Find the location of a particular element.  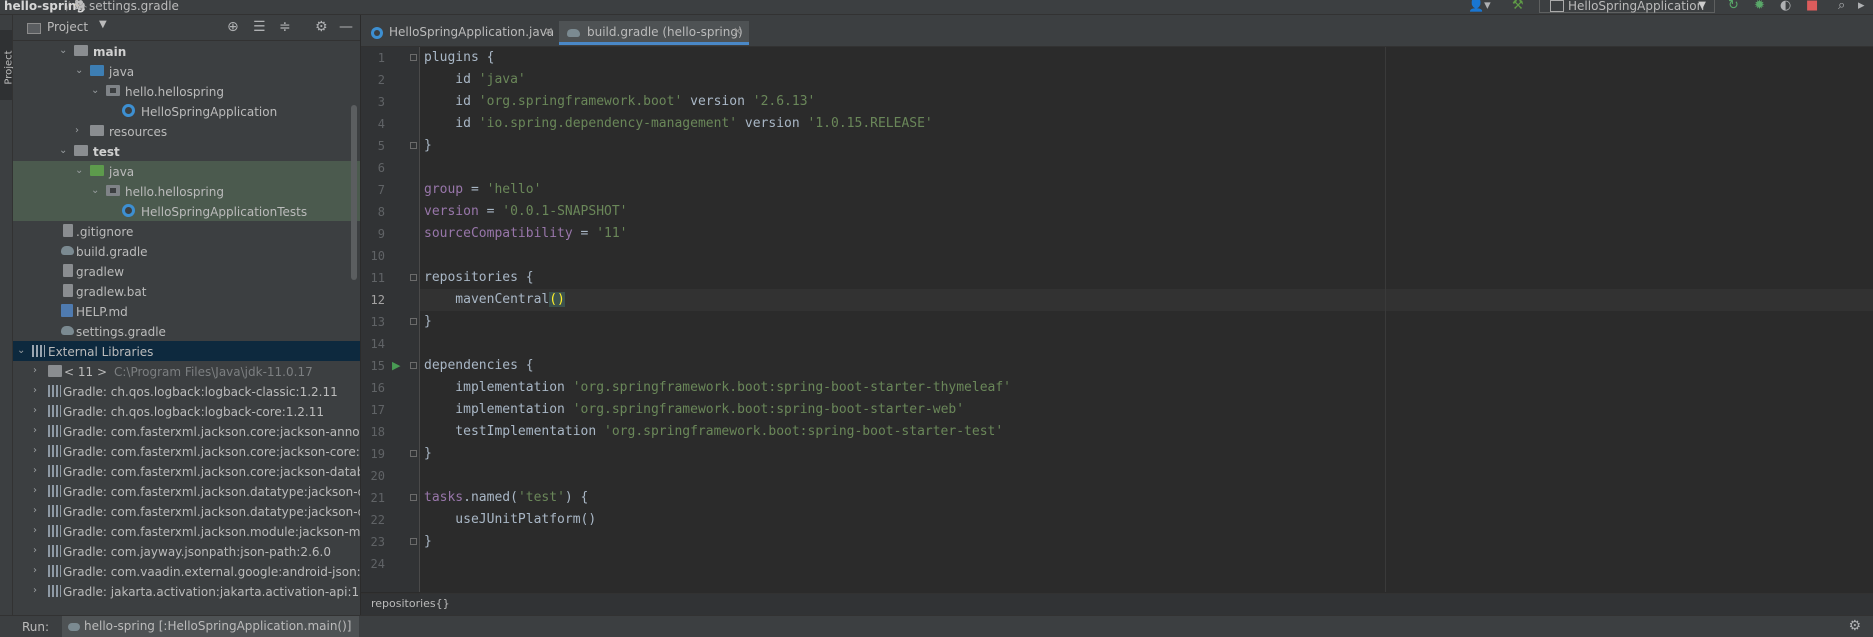

project-tool-tab: Project is located at coordinates (7, 65).